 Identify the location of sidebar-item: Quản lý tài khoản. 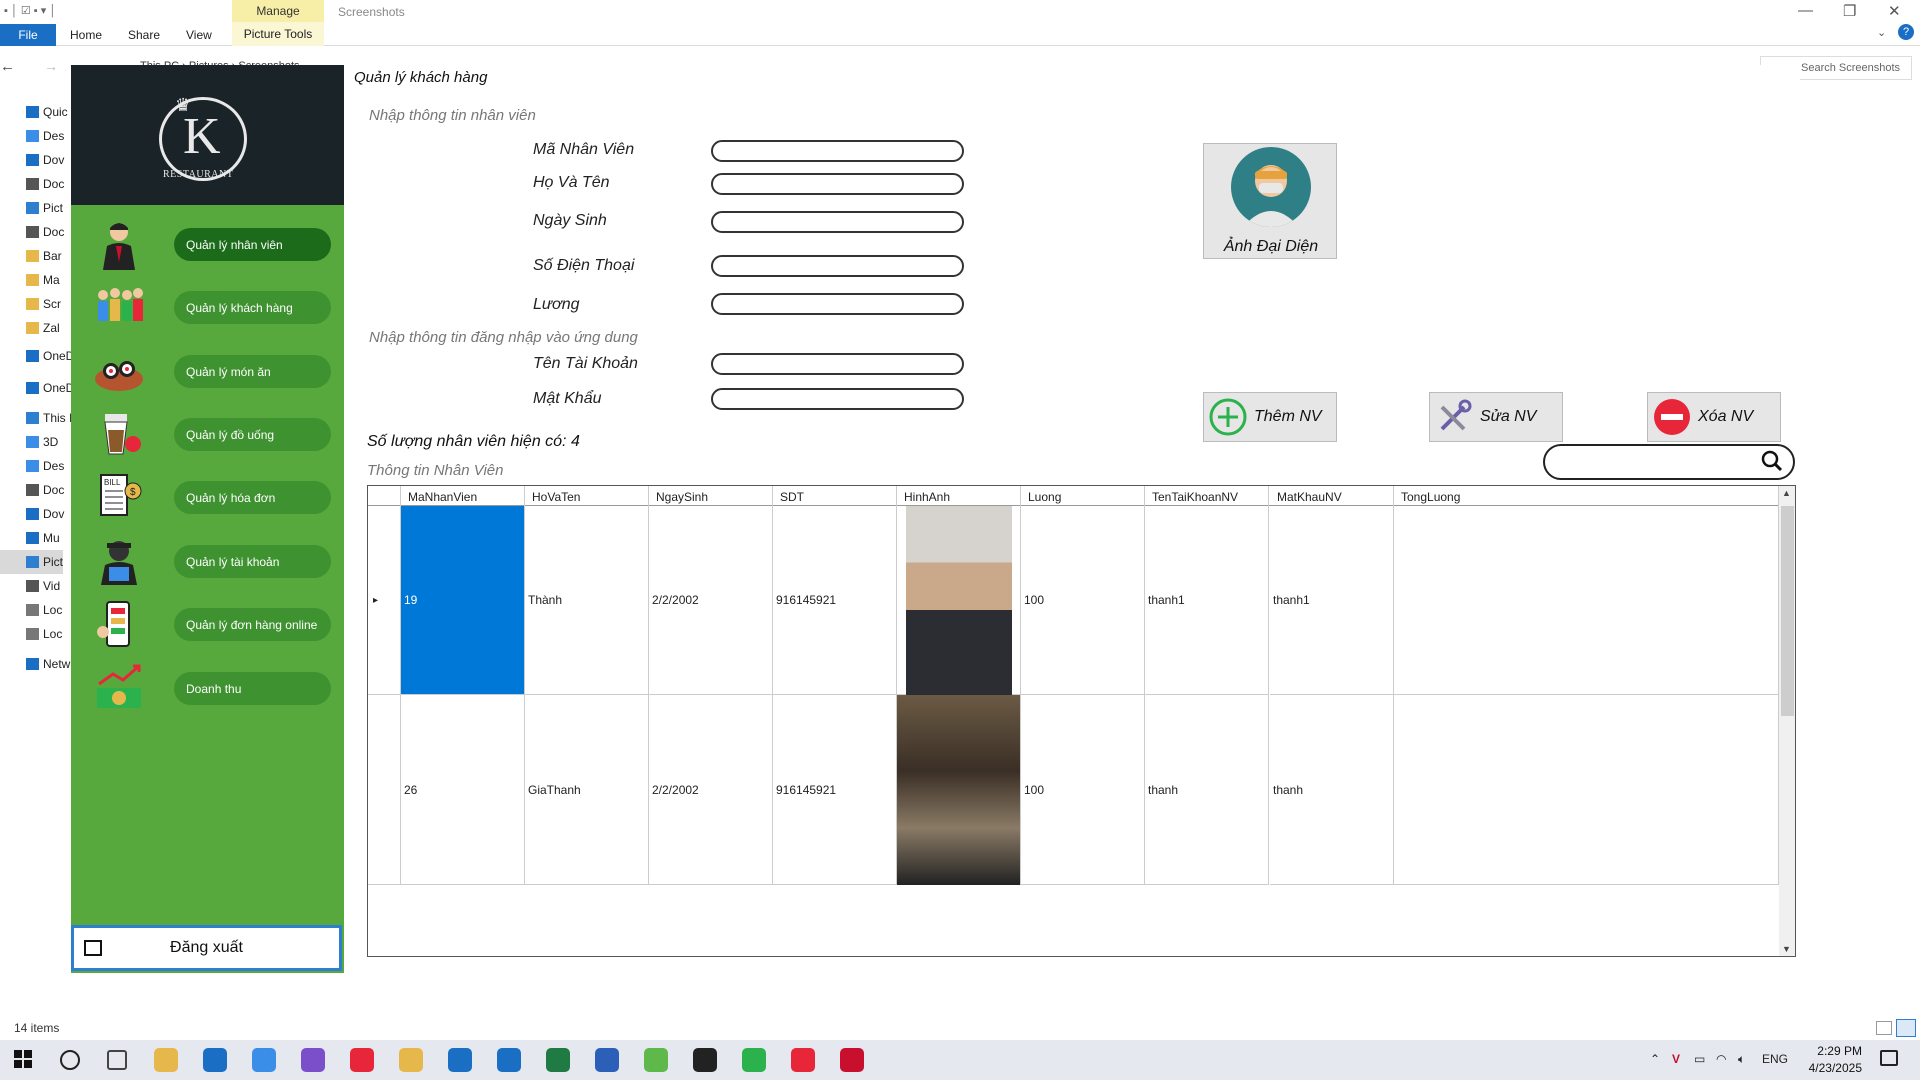
(252, 561).